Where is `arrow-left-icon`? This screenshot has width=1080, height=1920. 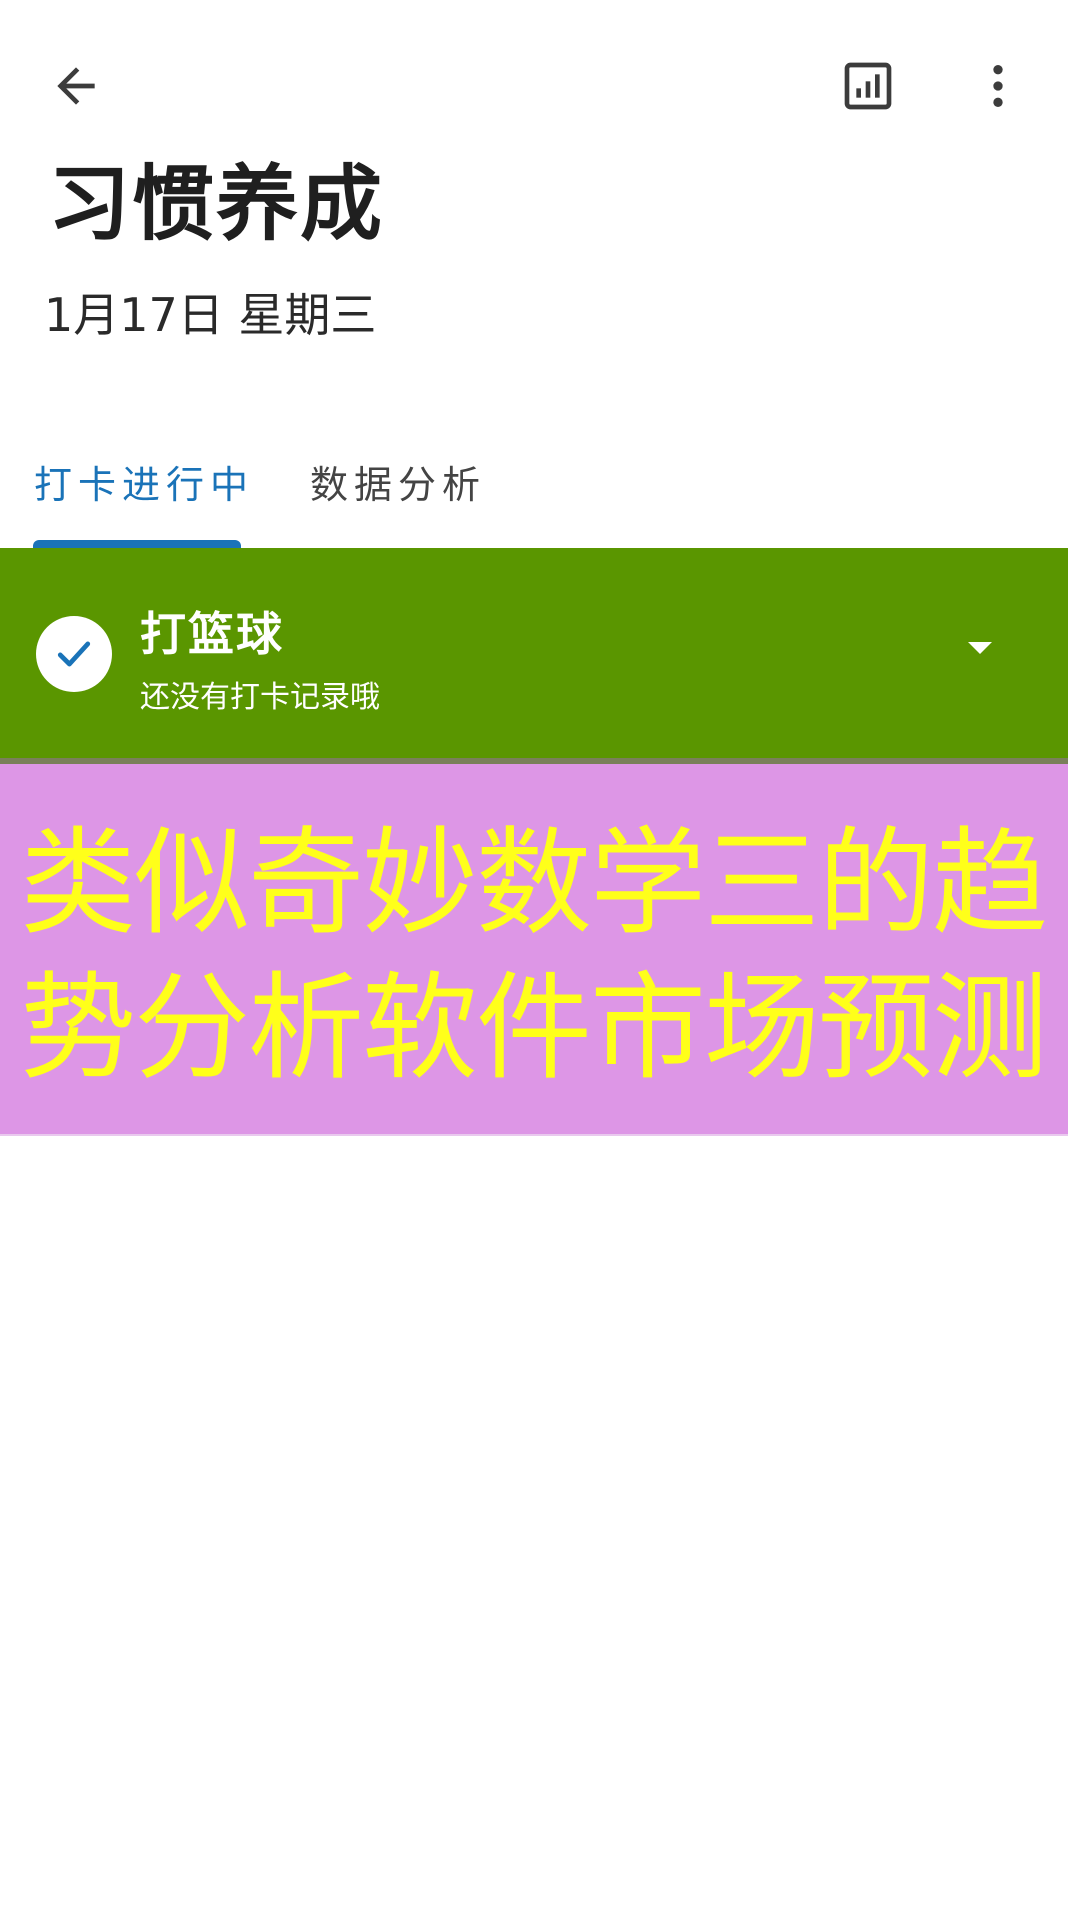
arrow-left-icon is located at coordinates (76, 86).